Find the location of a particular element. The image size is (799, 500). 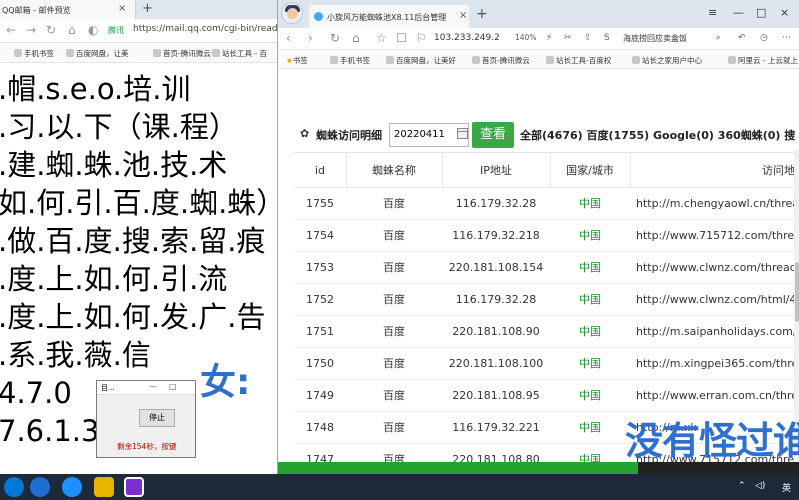

back-icon: ‹ is located at coordinates (288, 38).